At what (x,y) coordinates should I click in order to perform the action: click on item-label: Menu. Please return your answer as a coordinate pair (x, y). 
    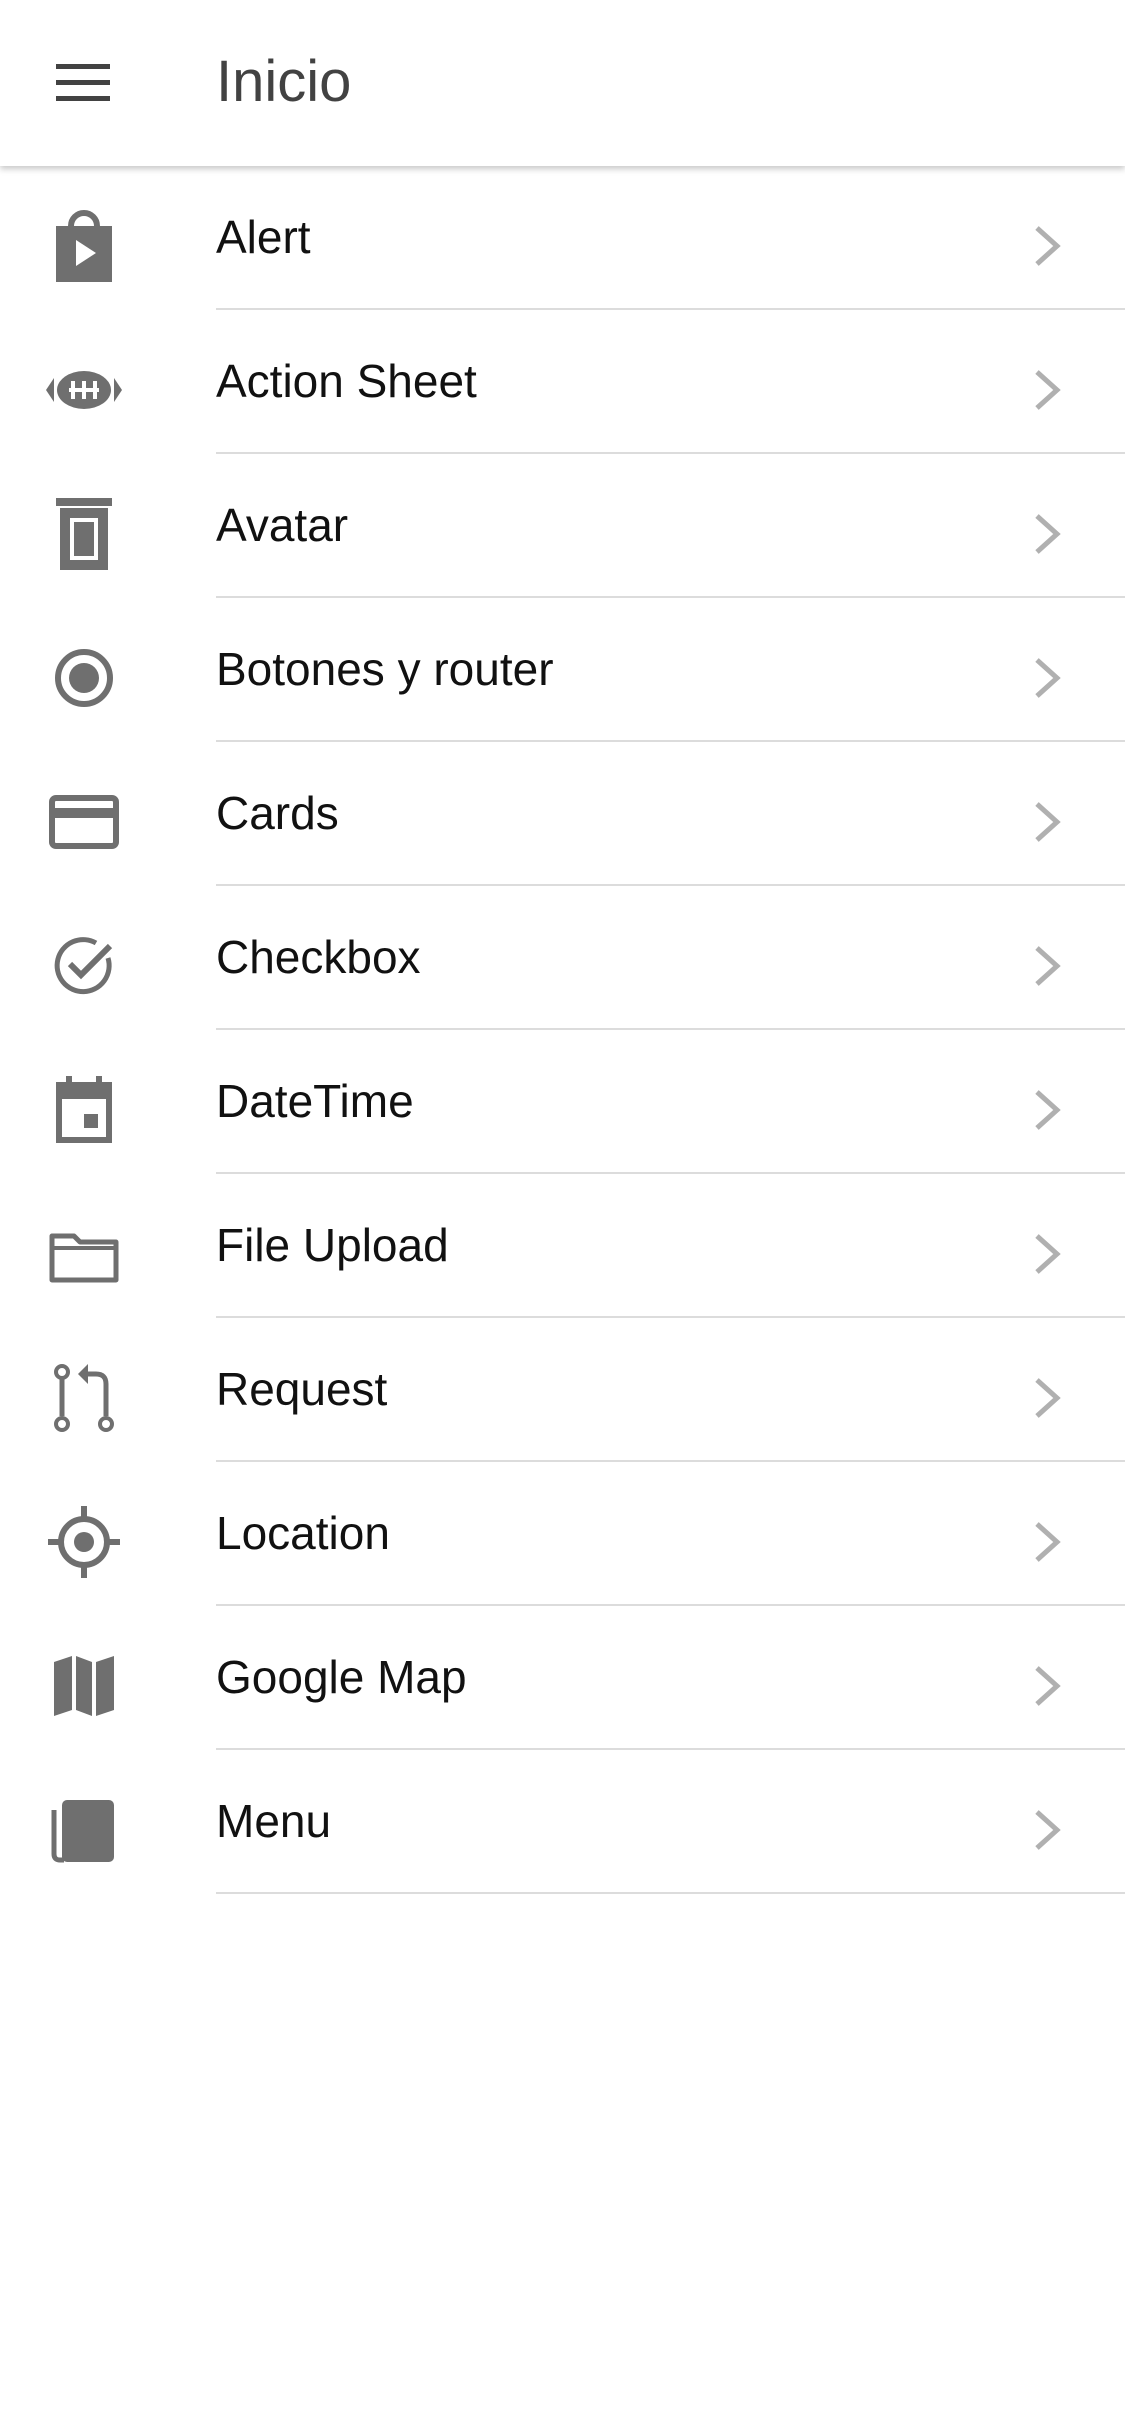
    Looking at the image, I should click on (274, 1821).